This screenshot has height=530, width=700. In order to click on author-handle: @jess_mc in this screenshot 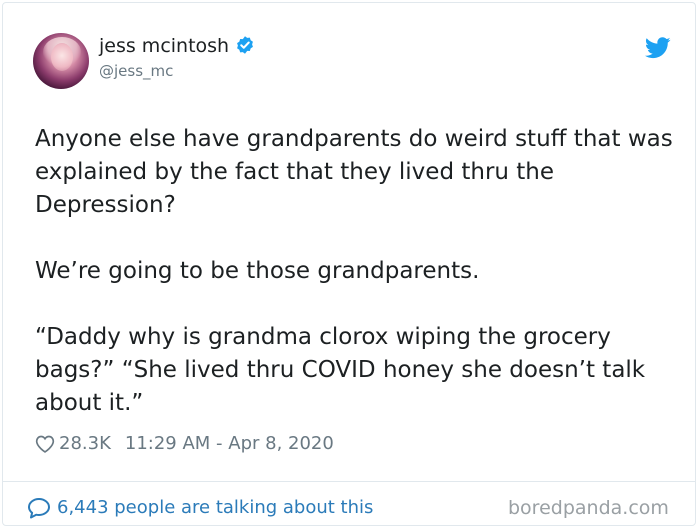, I will do `click(136, 71)`.